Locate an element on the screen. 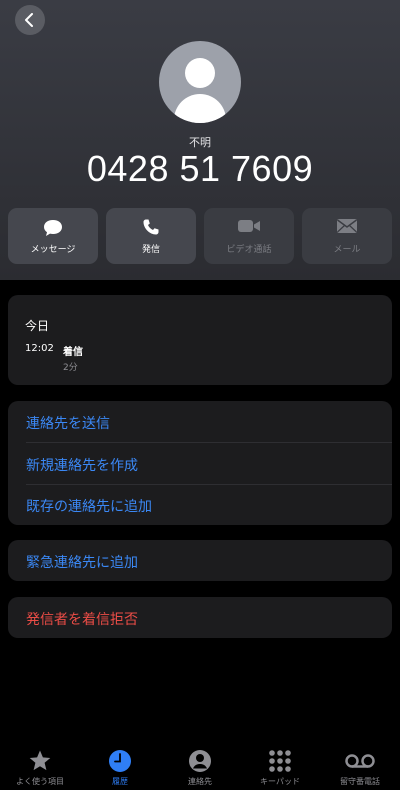 The image size is (400, 790). star-icon is located at coordinates (40, 760).